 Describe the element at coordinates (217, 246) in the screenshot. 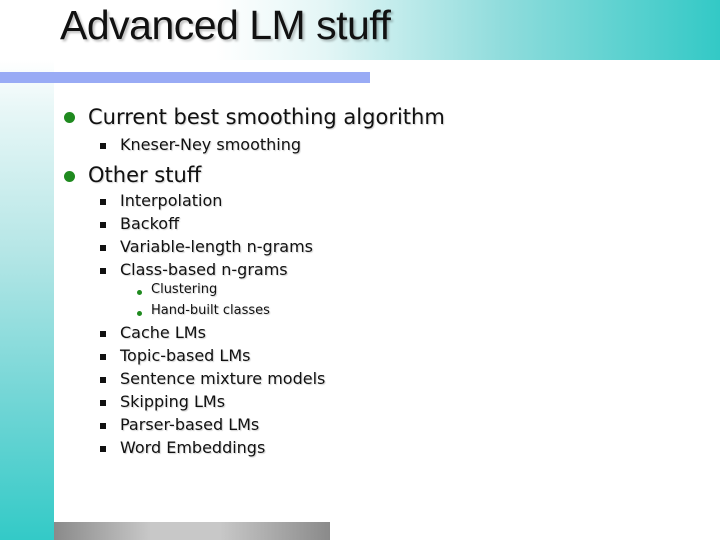

I see `sub-bullet-item: Variable-length n-grams` at that location.